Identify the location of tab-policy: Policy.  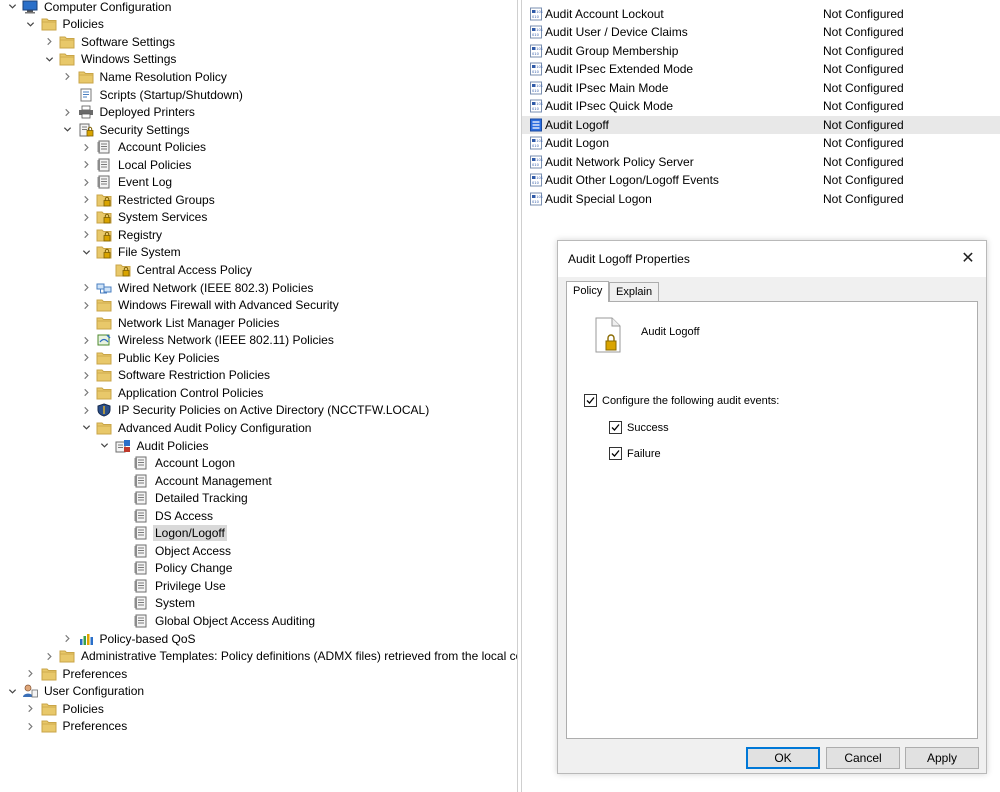
(588, 291).